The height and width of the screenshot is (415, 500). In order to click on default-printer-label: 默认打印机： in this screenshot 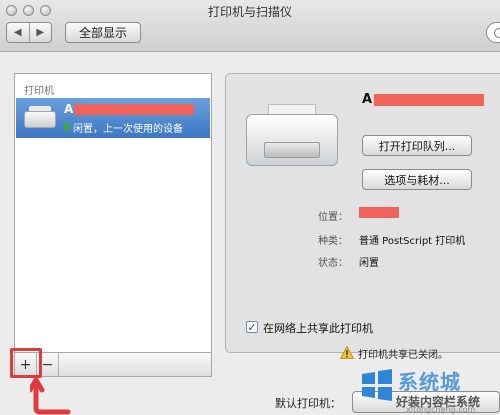, I will do `click(308, 403)`.